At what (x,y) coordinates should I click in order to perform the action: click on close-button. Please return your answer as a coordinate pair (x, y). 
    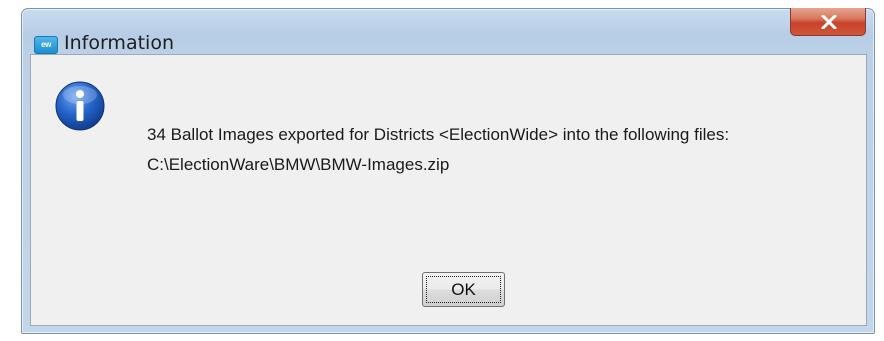
    Looking at the image, I should click on (828, 22).